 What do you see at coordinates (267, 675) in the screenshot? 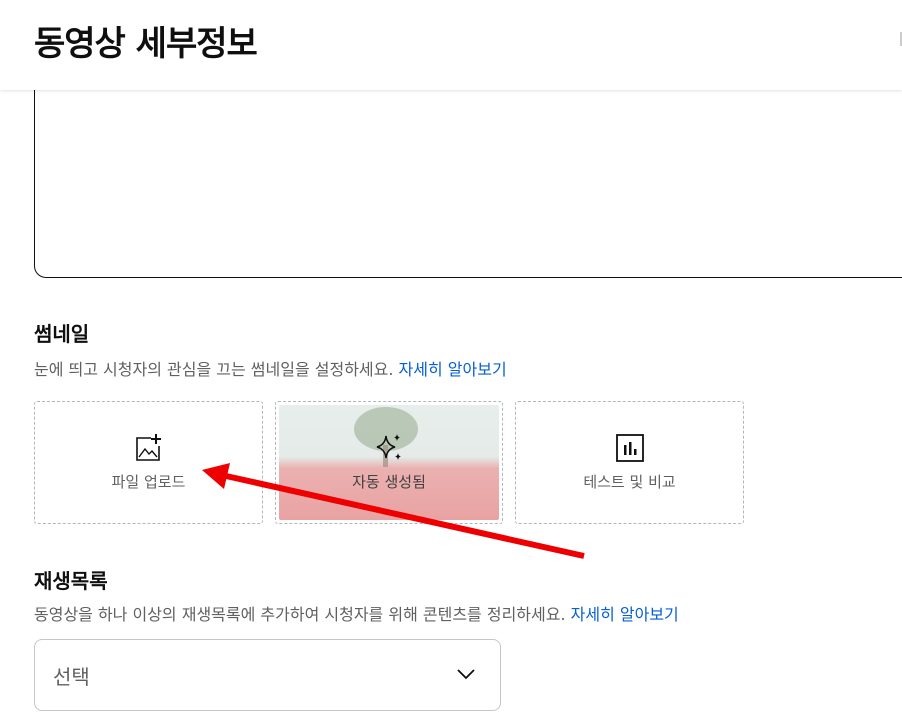
I see `playlist-select: 선택` at bounding box center [267, 675].